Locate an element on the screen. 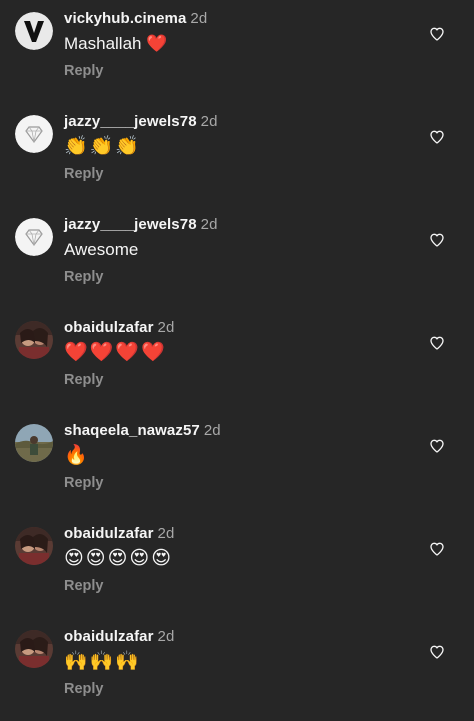 The height and width of the screenshot is (721, 474). comment-text: 😍😍😍😍😍 is located at coordinates (118, 559).